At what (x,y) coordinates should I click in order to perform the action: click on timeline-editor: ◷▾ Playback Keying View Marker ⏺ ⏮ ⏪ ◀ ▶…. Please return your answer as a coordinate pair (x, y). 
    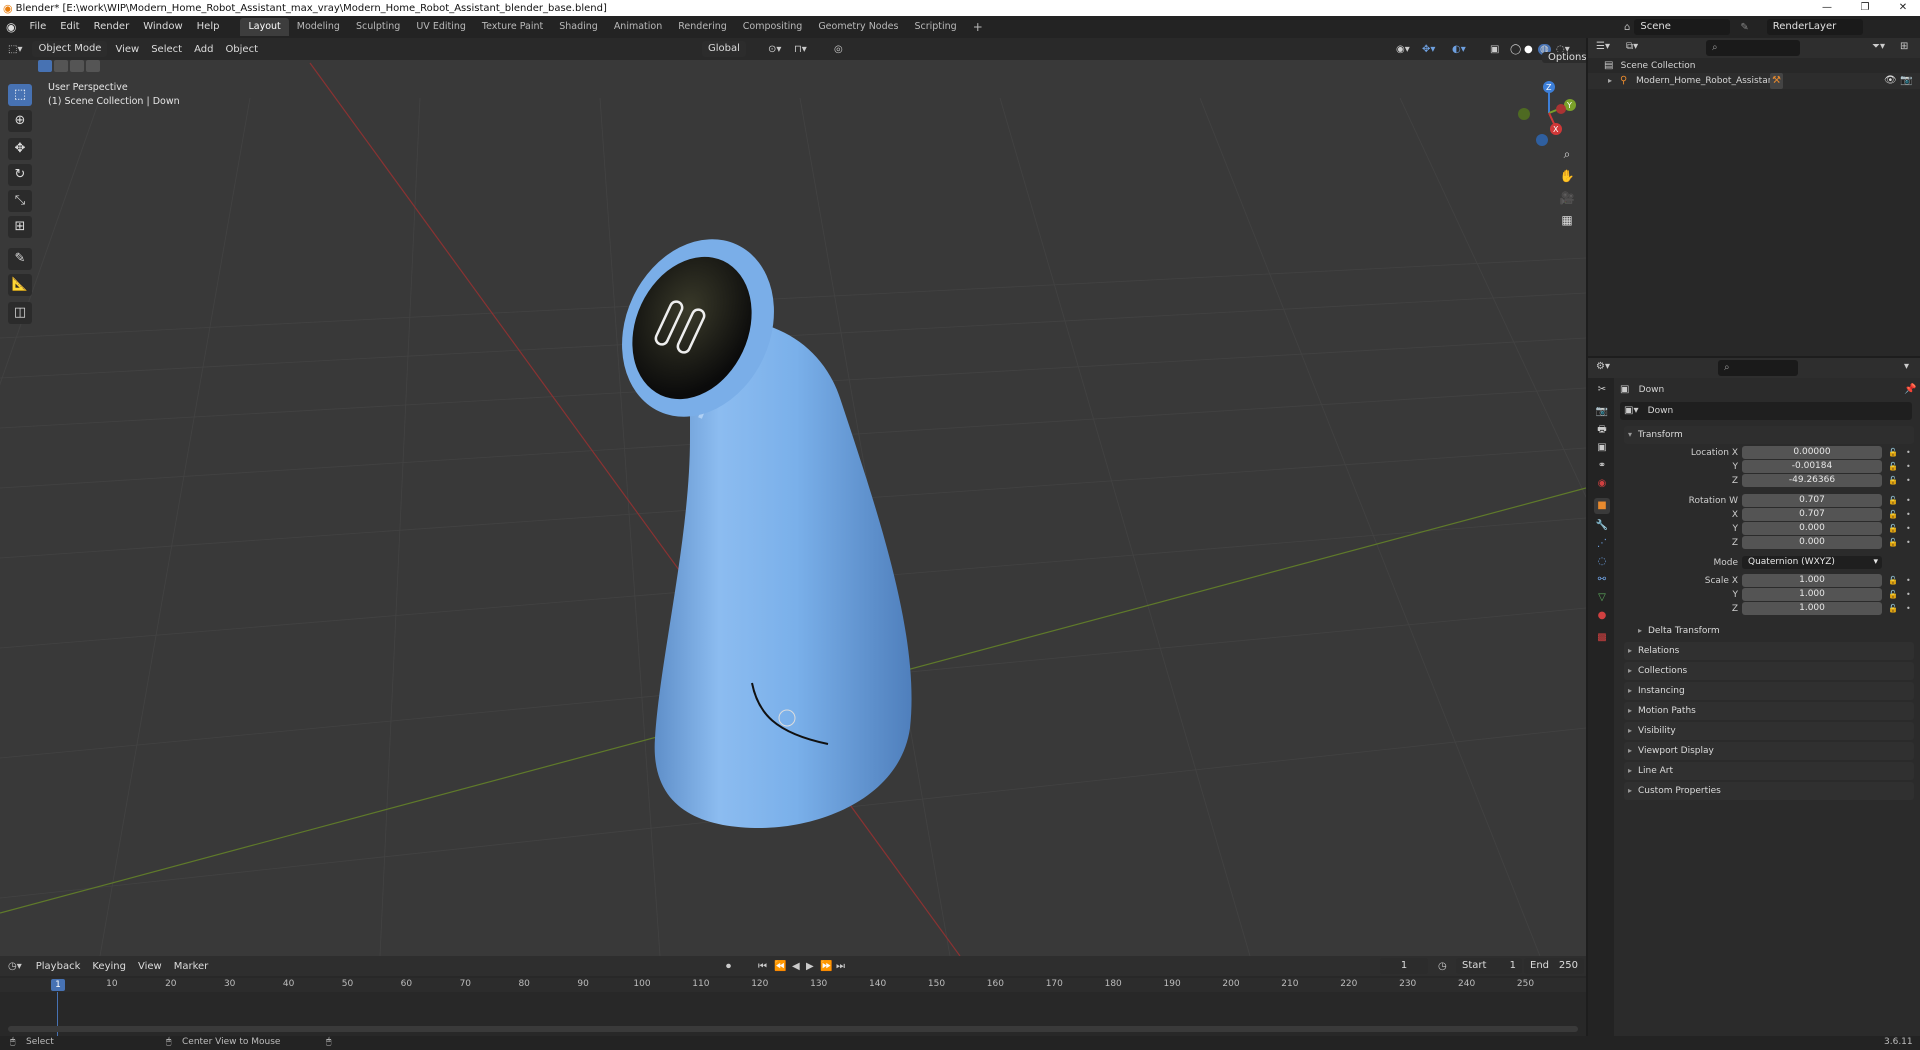
    Looking at the image, I should click on (793, 998).